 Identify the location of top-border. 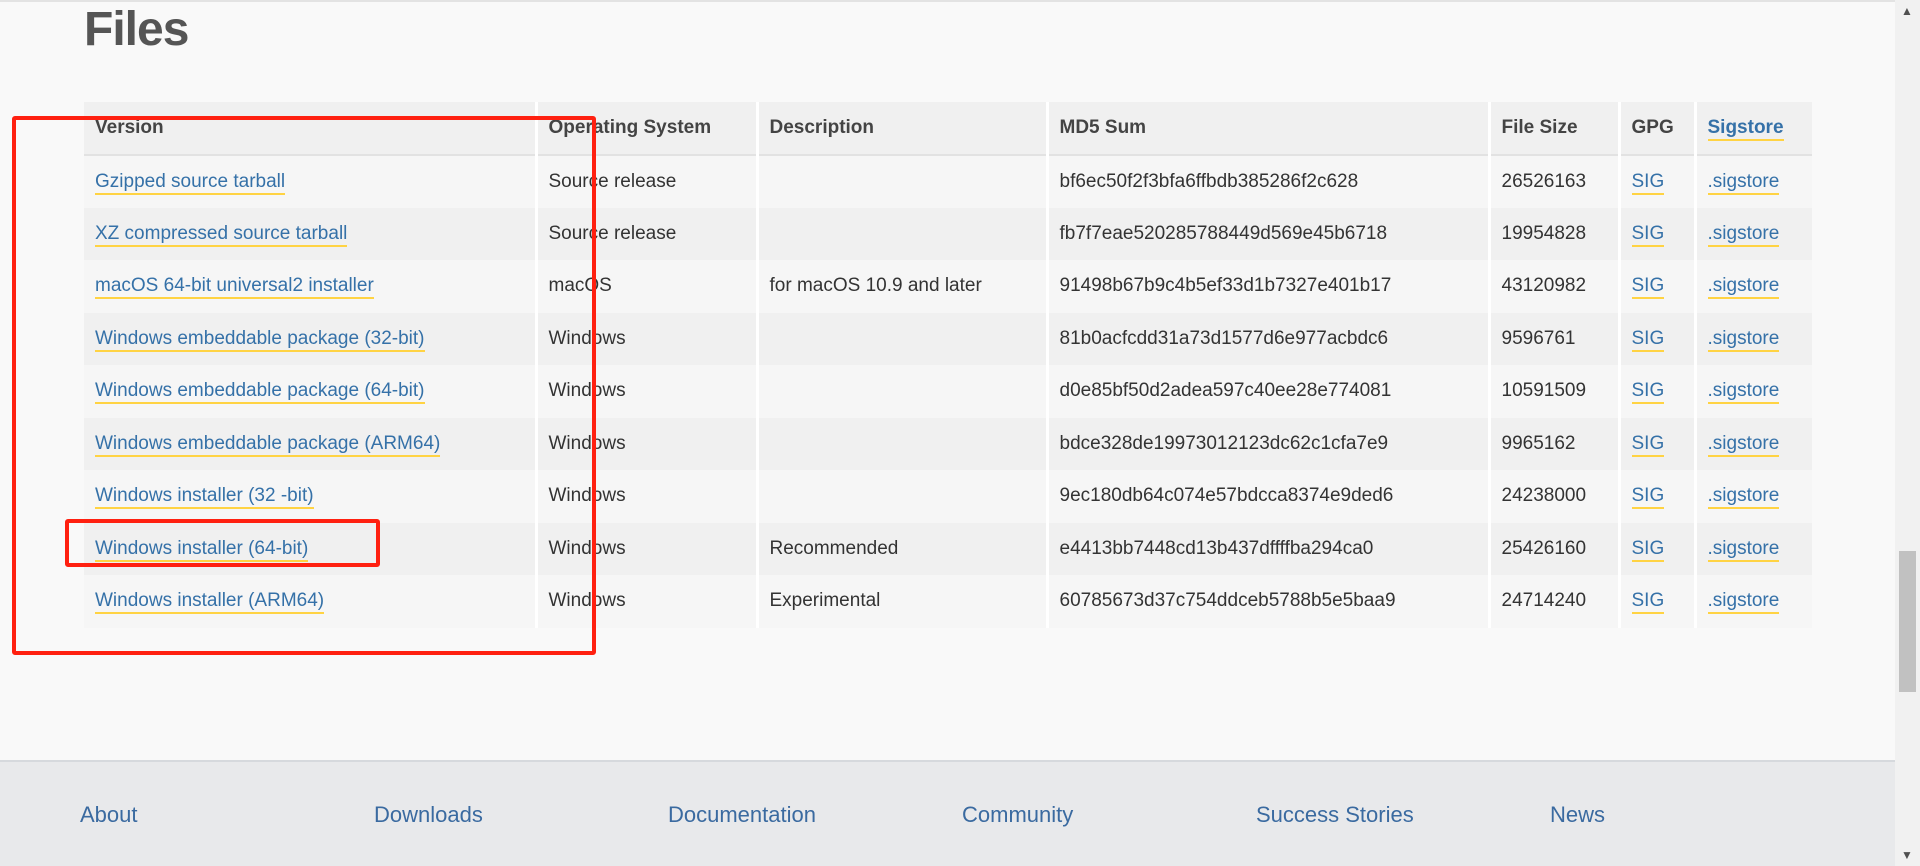
(947, 1).